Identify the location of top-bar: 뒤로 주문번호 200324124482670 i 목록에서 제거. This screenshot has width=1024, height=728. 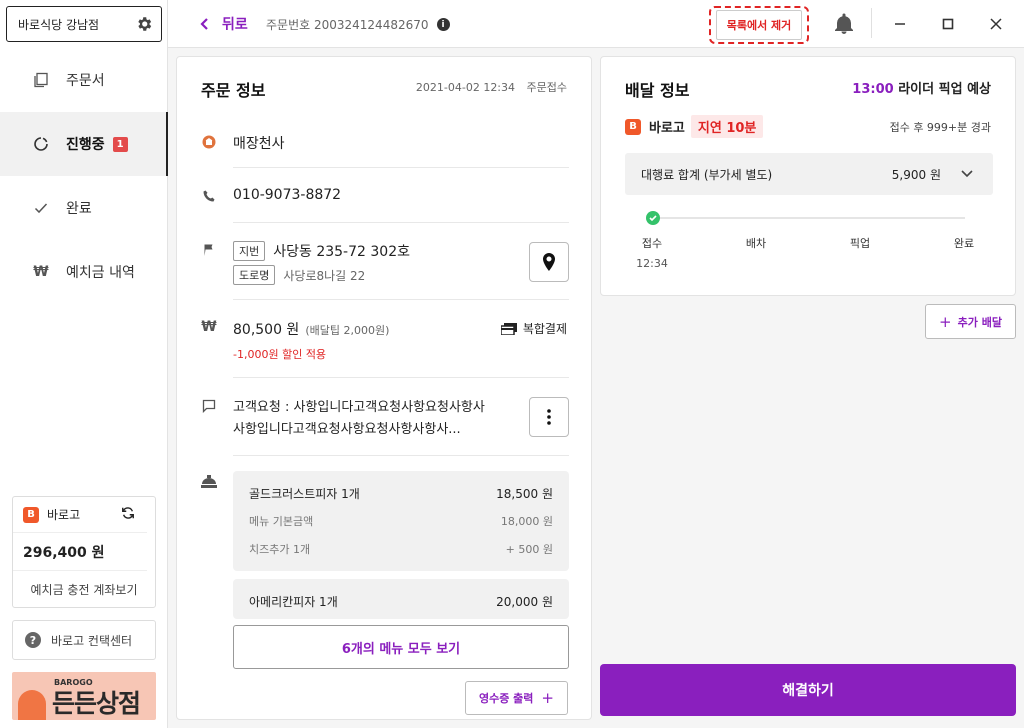
(596, 24).